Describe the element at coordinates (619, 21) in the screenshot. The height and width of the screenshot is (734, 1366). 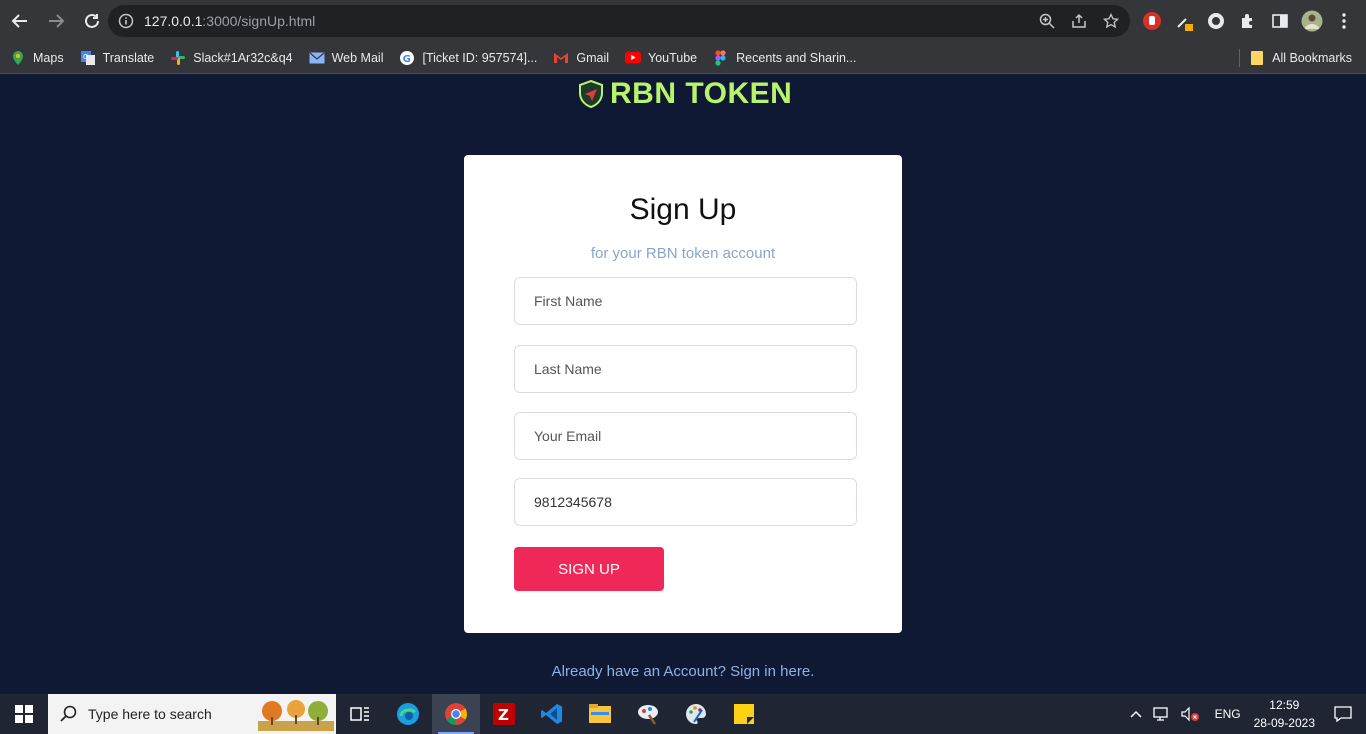
I see `address-bar: 127.0.0.1:3000/signUp.html` at that location.